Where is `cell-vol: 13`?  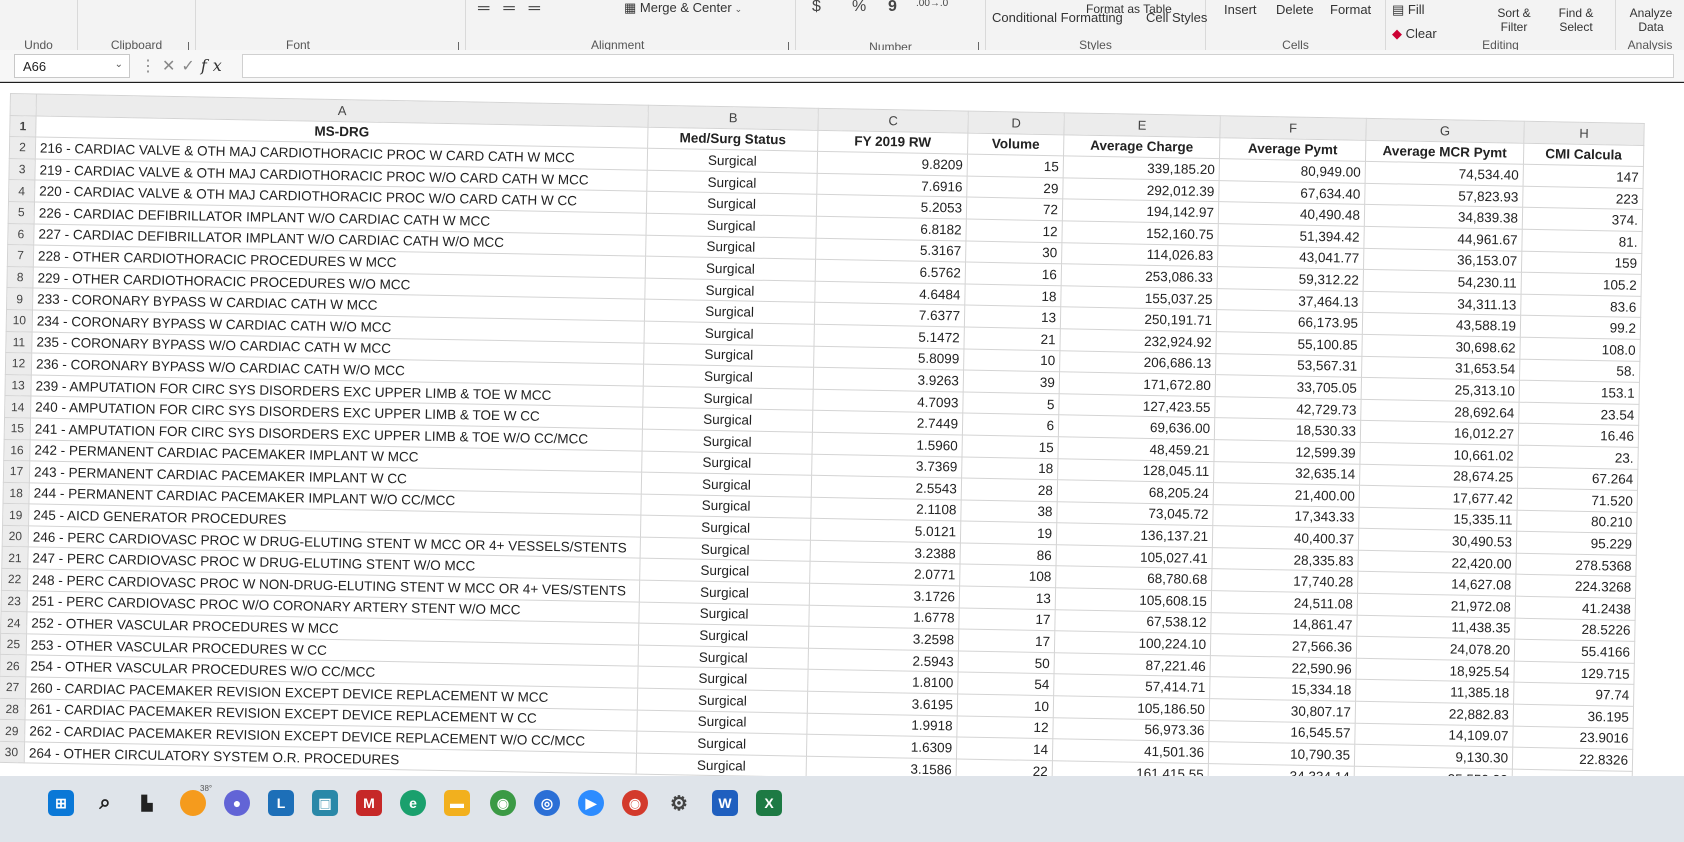 cell-vol: 13 is located at coordinates (1012, 317).